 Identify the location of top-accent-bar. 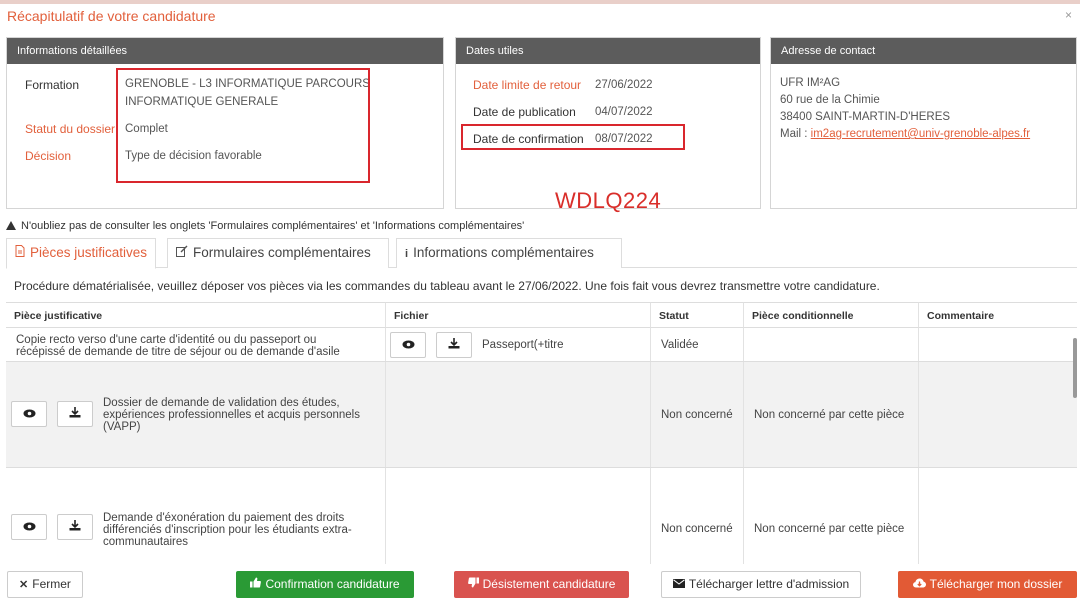
(540, 2).